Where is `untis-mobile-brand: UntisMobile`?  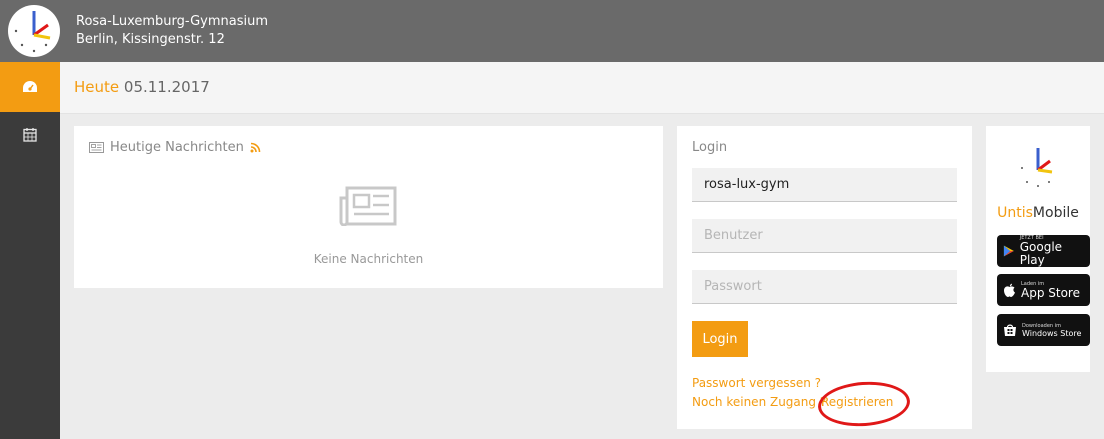 untis-mobile-brand: UntisMobile is located at coordinates (1038, 213).